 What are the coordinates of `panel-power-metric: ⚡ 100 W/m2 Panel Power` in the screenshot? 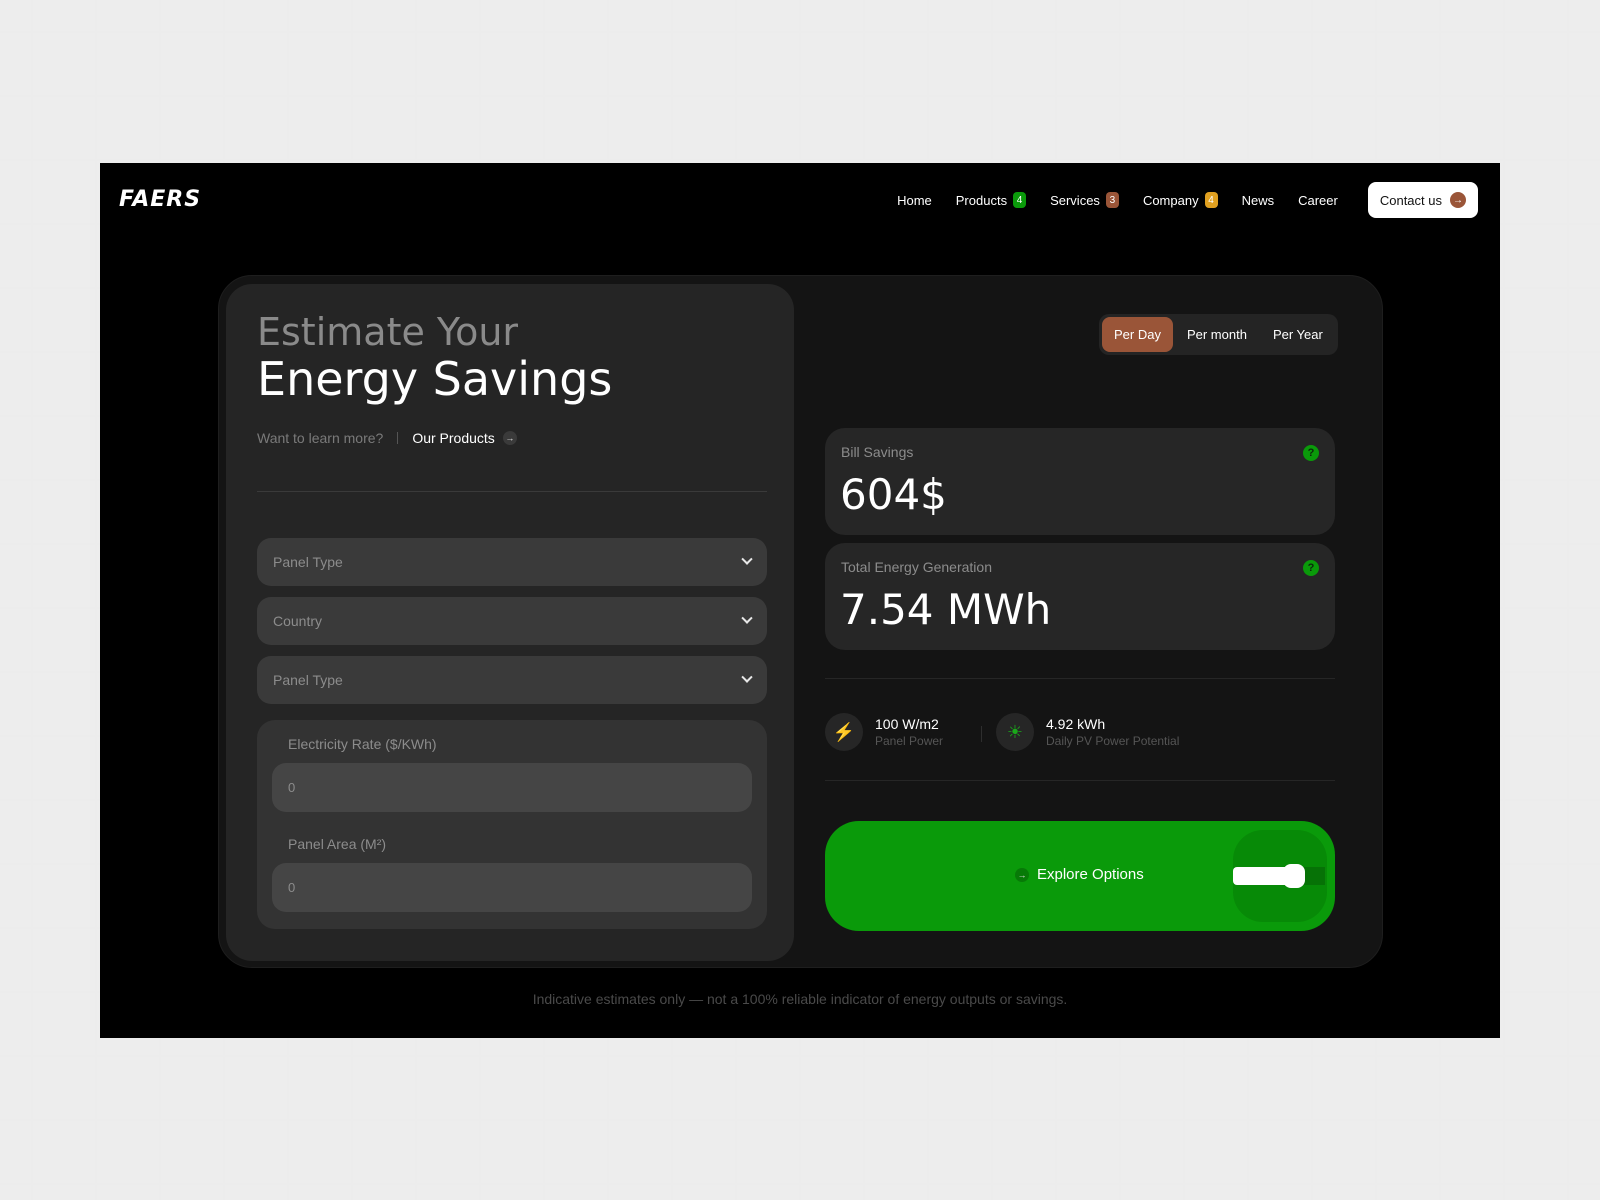 It's located at (884, 732).